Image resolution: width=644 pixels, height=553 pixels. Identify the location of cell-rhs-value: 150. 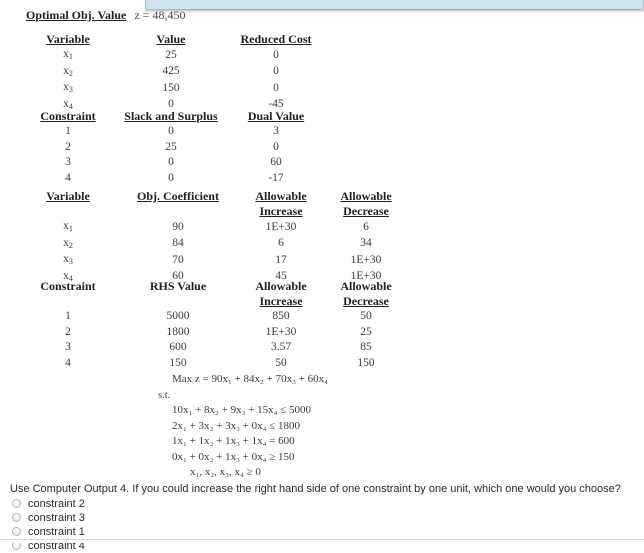
(178, 362).